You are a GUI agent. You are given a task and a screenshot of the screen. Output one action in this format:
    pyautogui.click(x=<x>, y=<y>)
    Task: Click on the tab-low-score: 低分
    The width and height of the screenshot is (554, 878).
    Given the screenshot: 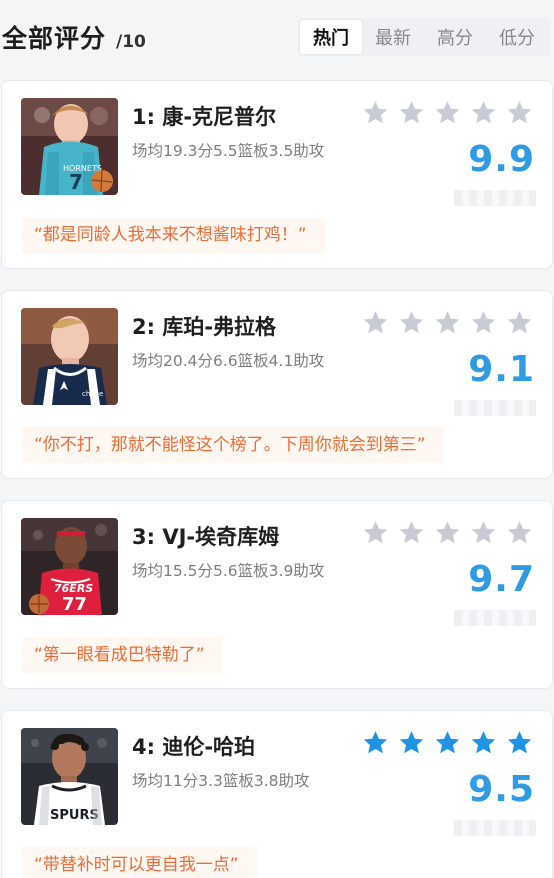 What is the action you would take?
    pyautogui.click(x=517, y=37)
    